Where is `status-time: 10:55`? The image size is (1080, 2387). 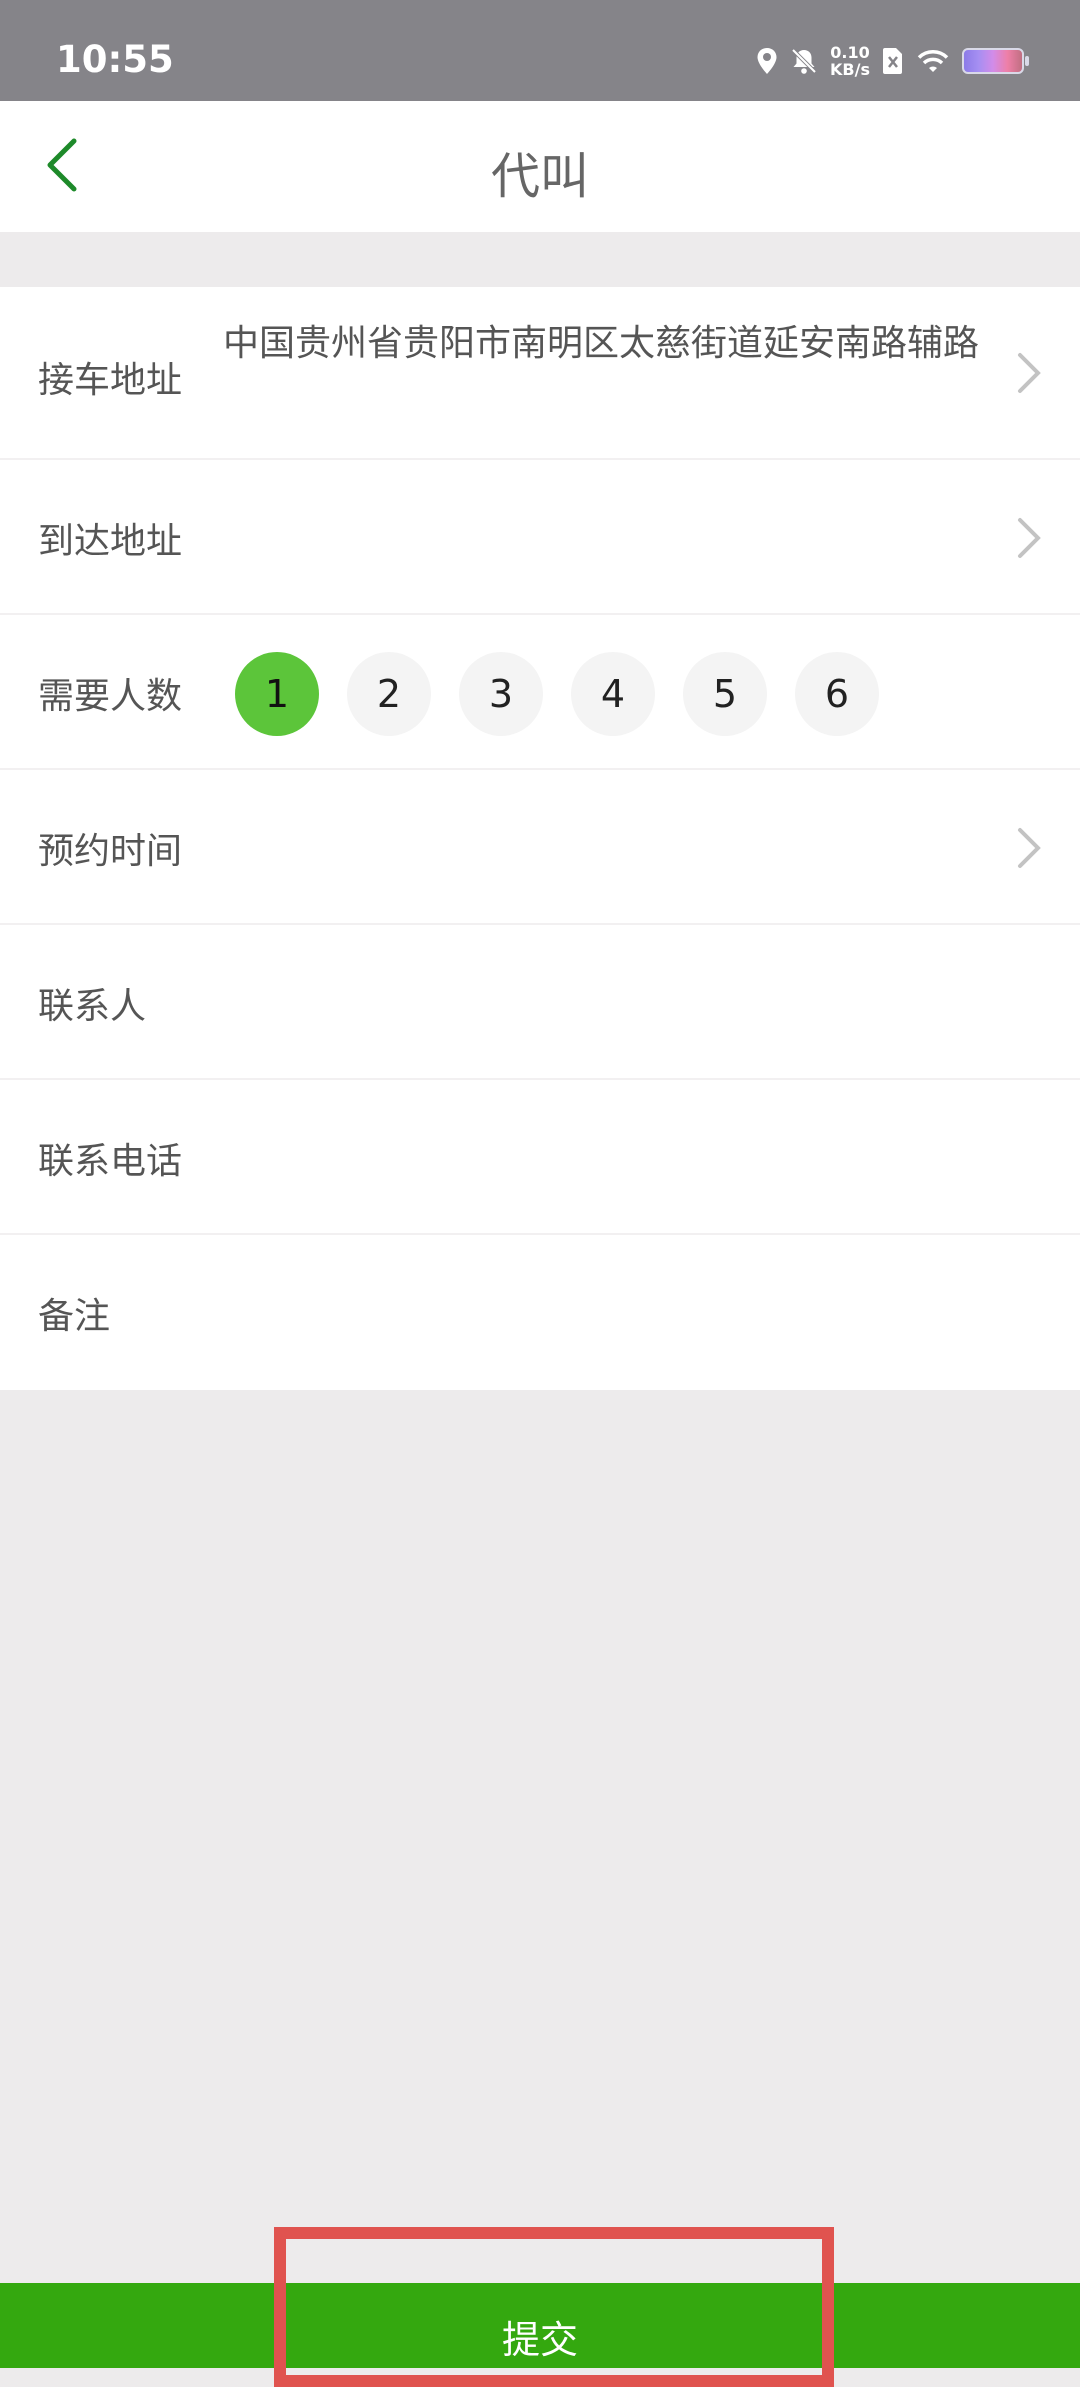 status-time: 10:55 is located at coordinates (115, 59).